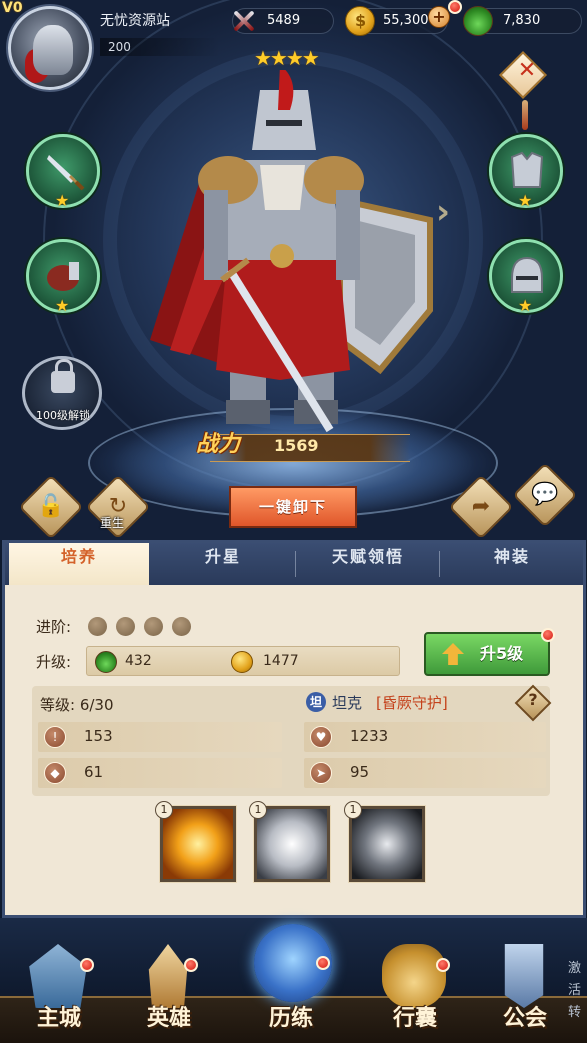  Describe the element at coordinates (406, 20) in the screenshot. I see `gold-value: 55,300` at that location.